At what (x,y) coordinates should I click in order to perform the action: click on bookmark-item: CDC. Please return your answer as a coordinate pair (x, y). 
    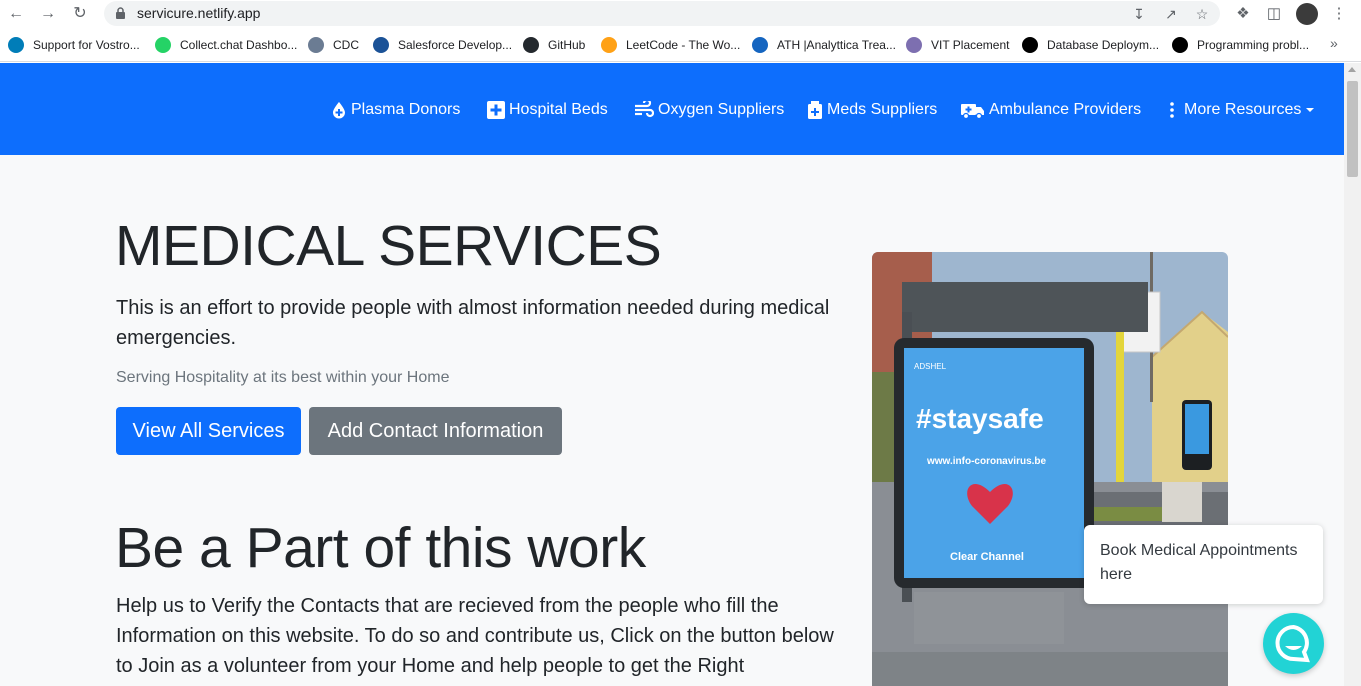
    Looking at the image, I should click on (333, 45).